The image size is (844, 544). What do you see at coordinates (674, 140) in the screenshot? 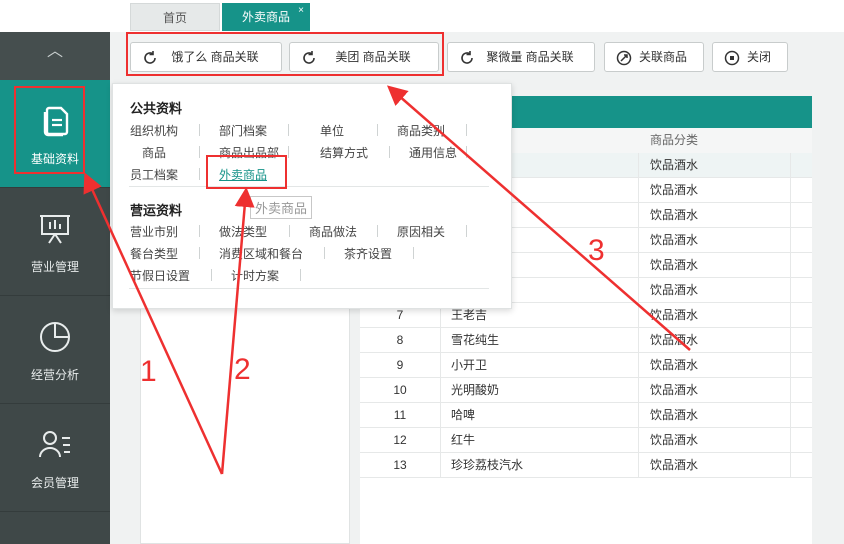
I see `column-header-category: 商品分类` at bounding box center [674, 140].